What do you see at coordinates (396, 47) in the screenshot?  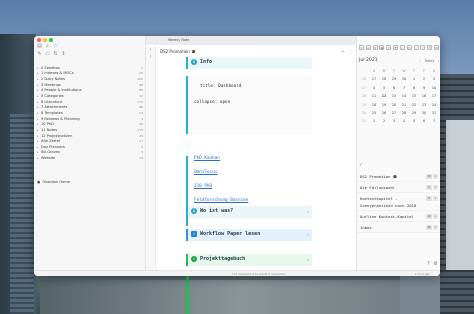 I see `bookmark-icon: ⚑` at bounding box center [396, 47].